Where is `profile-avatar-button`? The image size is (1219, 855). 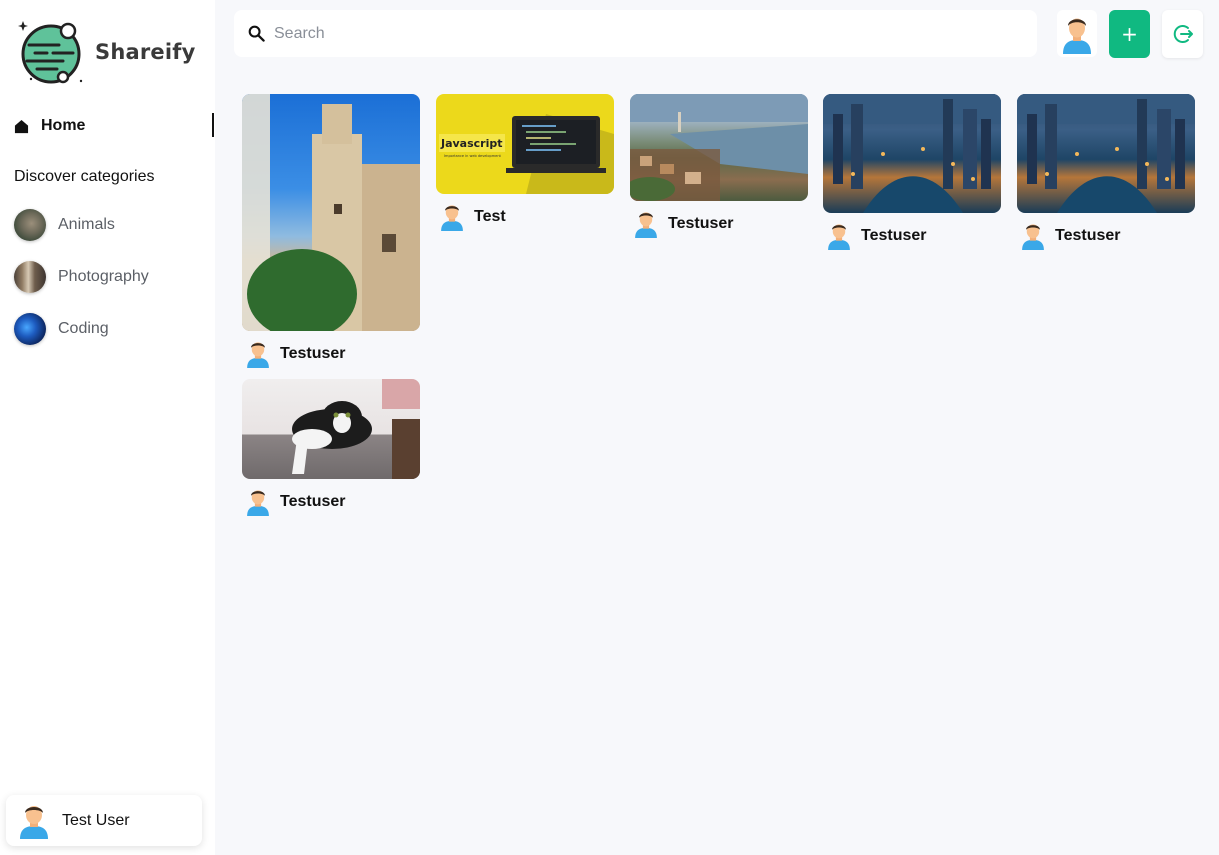
profile-avatar-button is located at coordinates (1077, 33).